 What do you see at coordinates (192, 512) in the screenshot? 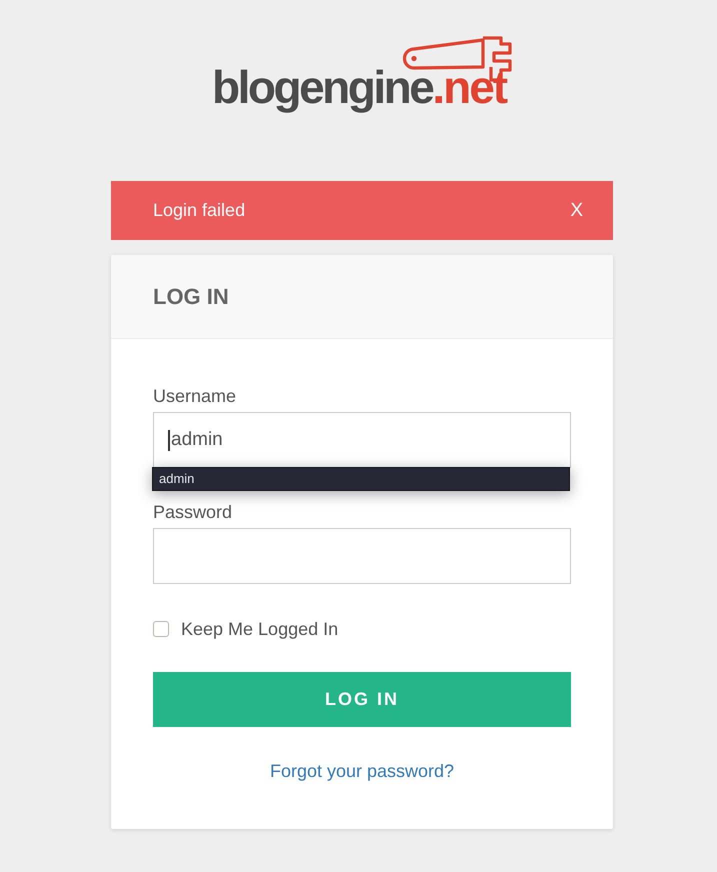
I see `field-label: Password` at bounding box center [192, 512].